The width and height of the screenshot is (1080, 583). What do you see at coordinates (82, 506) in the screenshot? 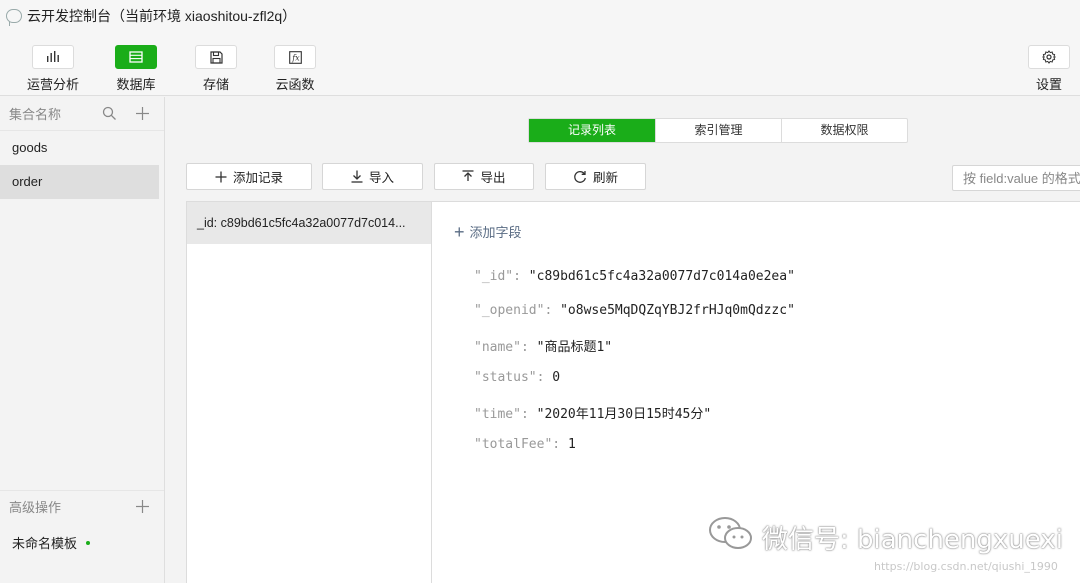
I see `advanced-header: 高级操作` at bounding box center [82, 506].